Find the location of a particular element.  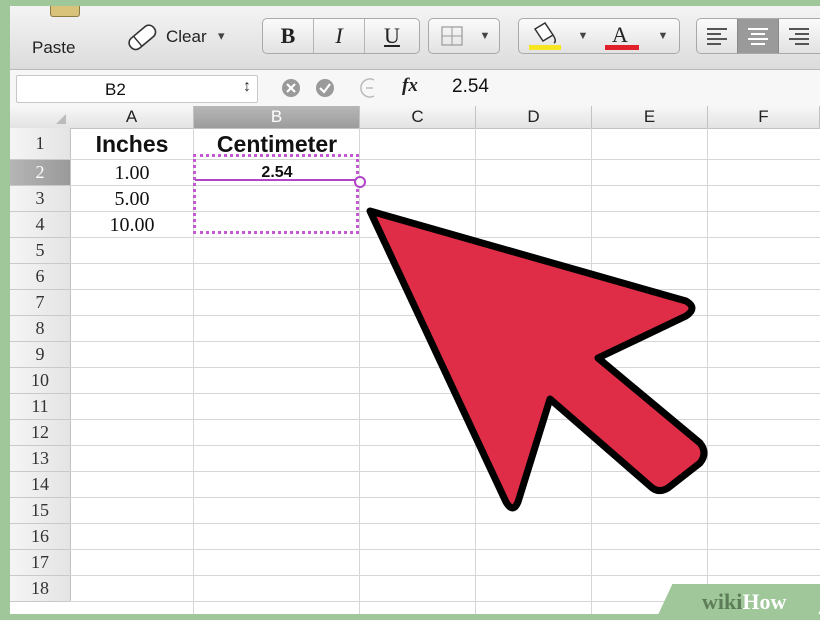

svg-text: A is located at coordinates (620, 34).